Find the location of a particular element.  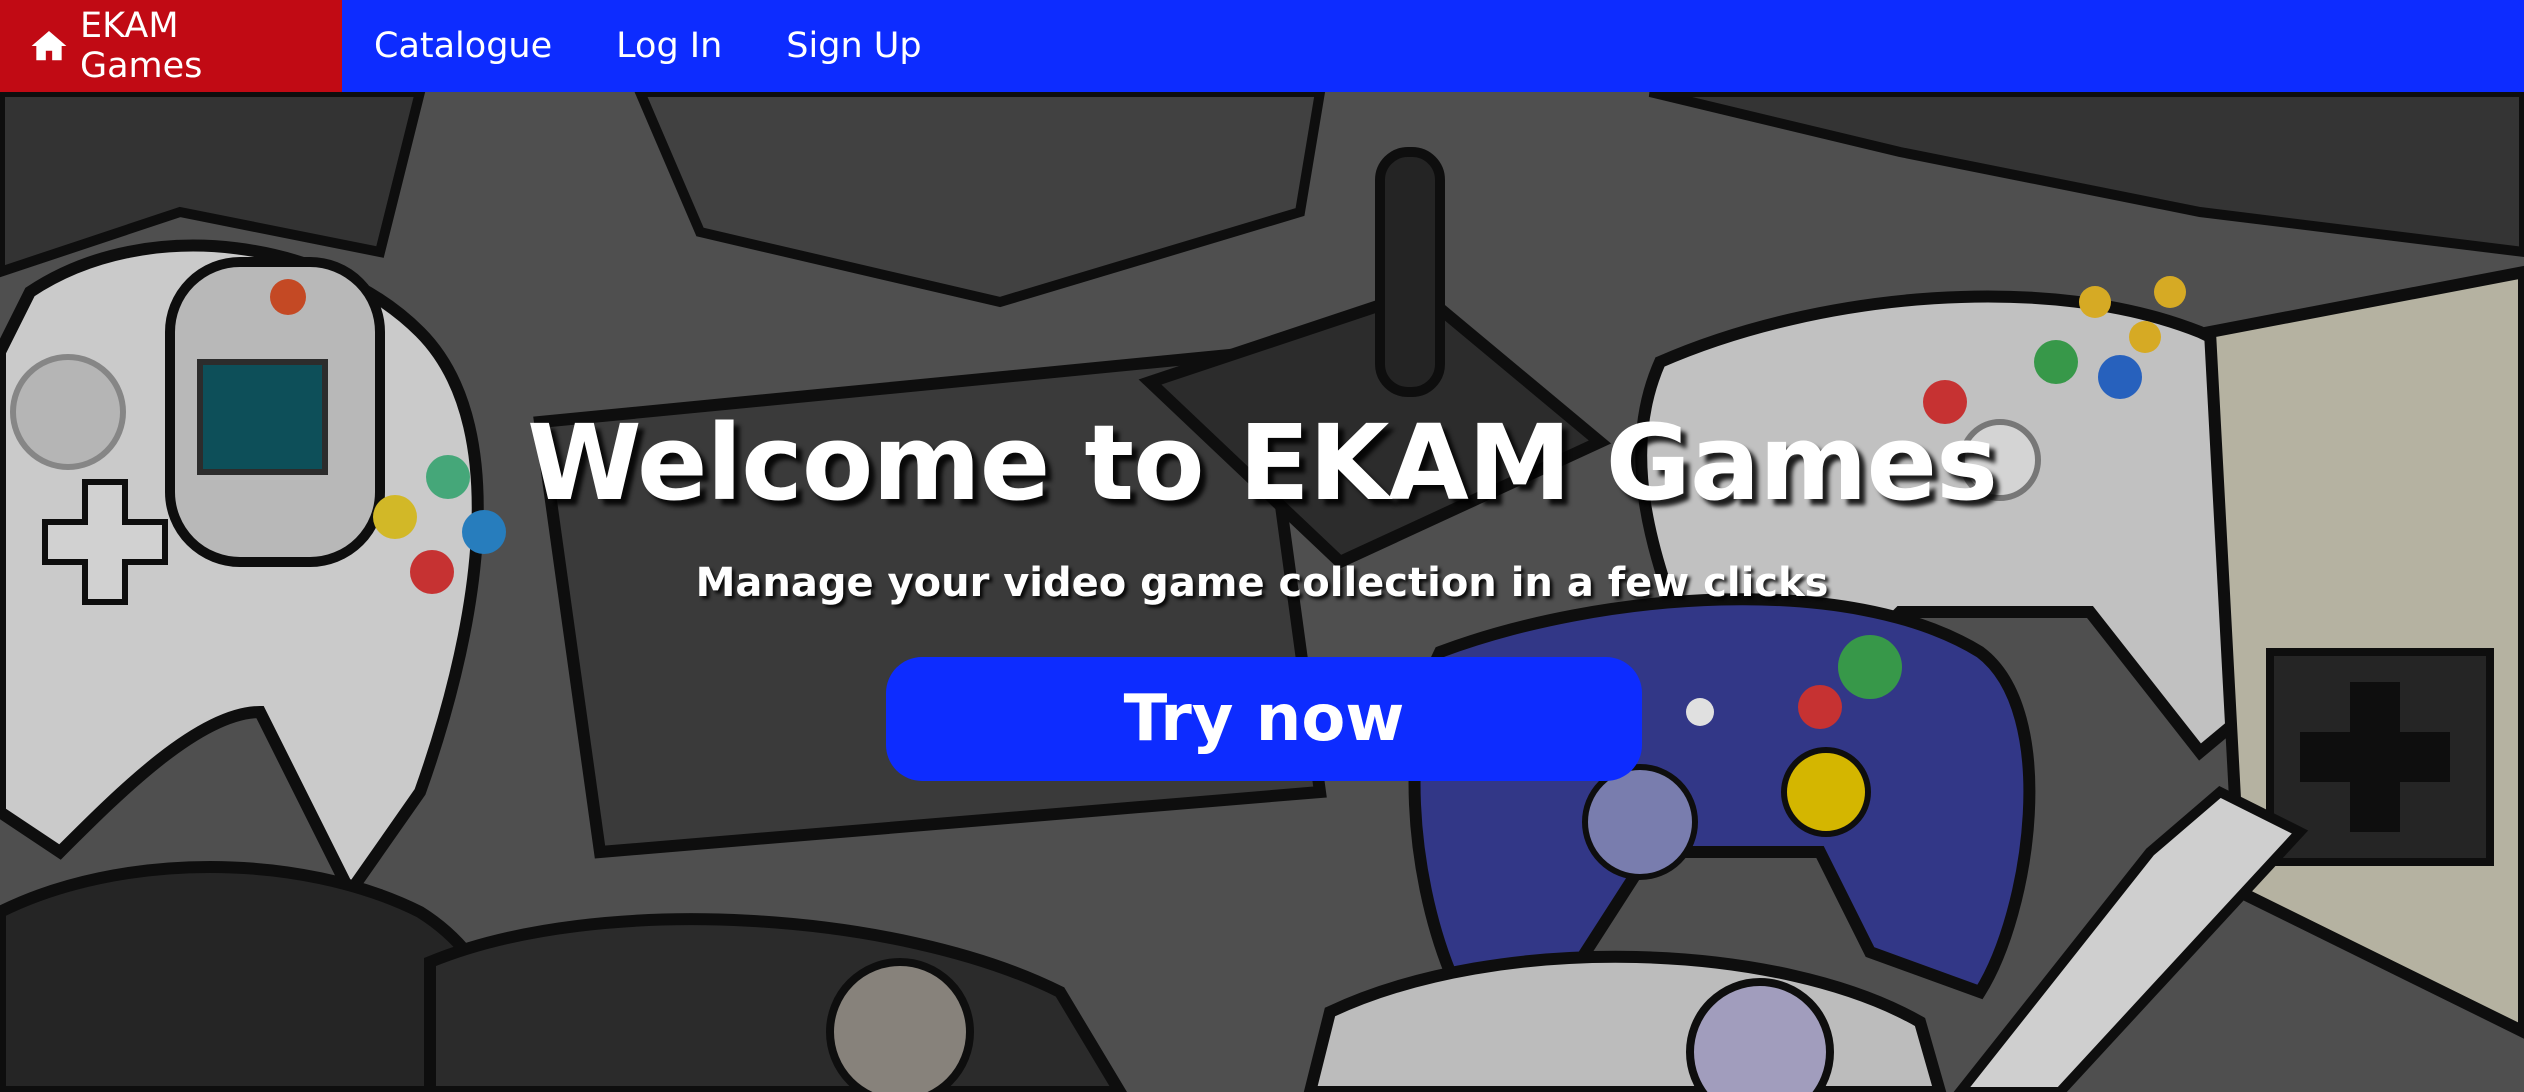

nav-catalogue-link: Catalogue is located at coordinates (463, 46).